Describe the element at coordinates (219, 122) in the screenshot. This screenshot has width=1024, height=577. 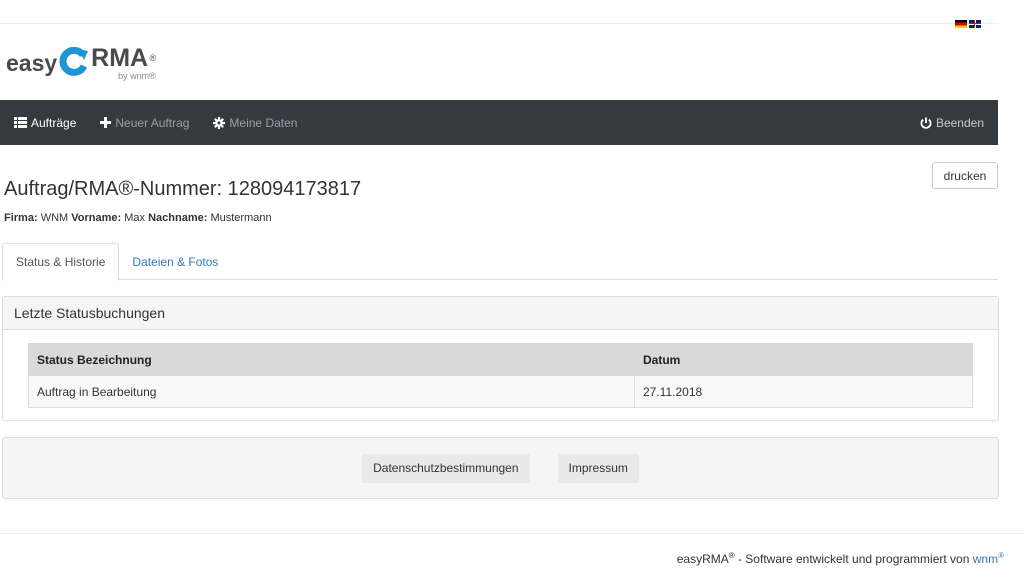
I see `gear-icon` at that location.